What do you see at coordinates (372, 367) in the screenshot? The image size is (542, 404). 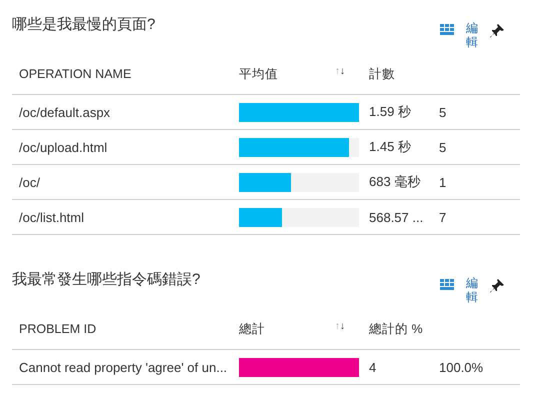 I see `table-cell: 4` at bounding box center [372, 367].